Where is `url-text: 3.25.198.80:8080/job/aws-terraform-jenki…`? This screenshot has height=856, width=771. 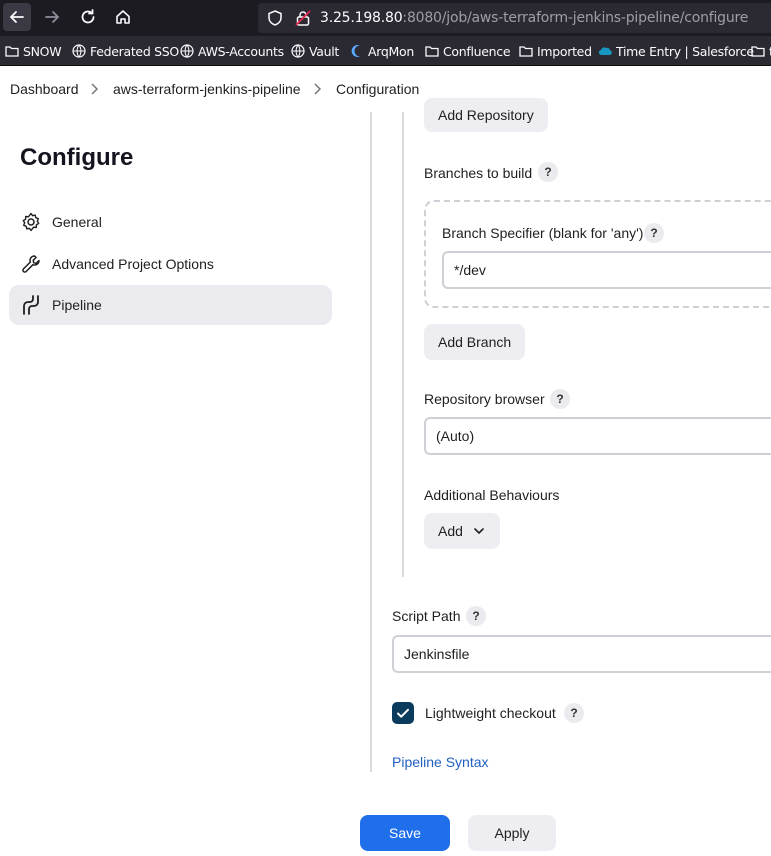
url-text: 3.25.198.80:8080/job/aws-terraform-jenki… is located at coordinates (534, 18).